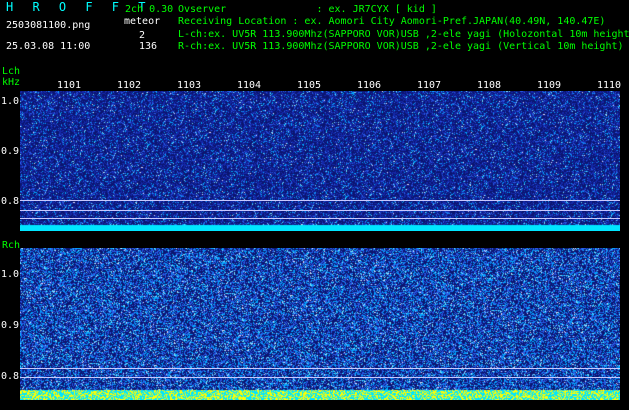 This screenshot has width=629, height=410. Describe the element at coordinates (429, 85) in the screenshot. I see `time-tick: 1107` at that location.